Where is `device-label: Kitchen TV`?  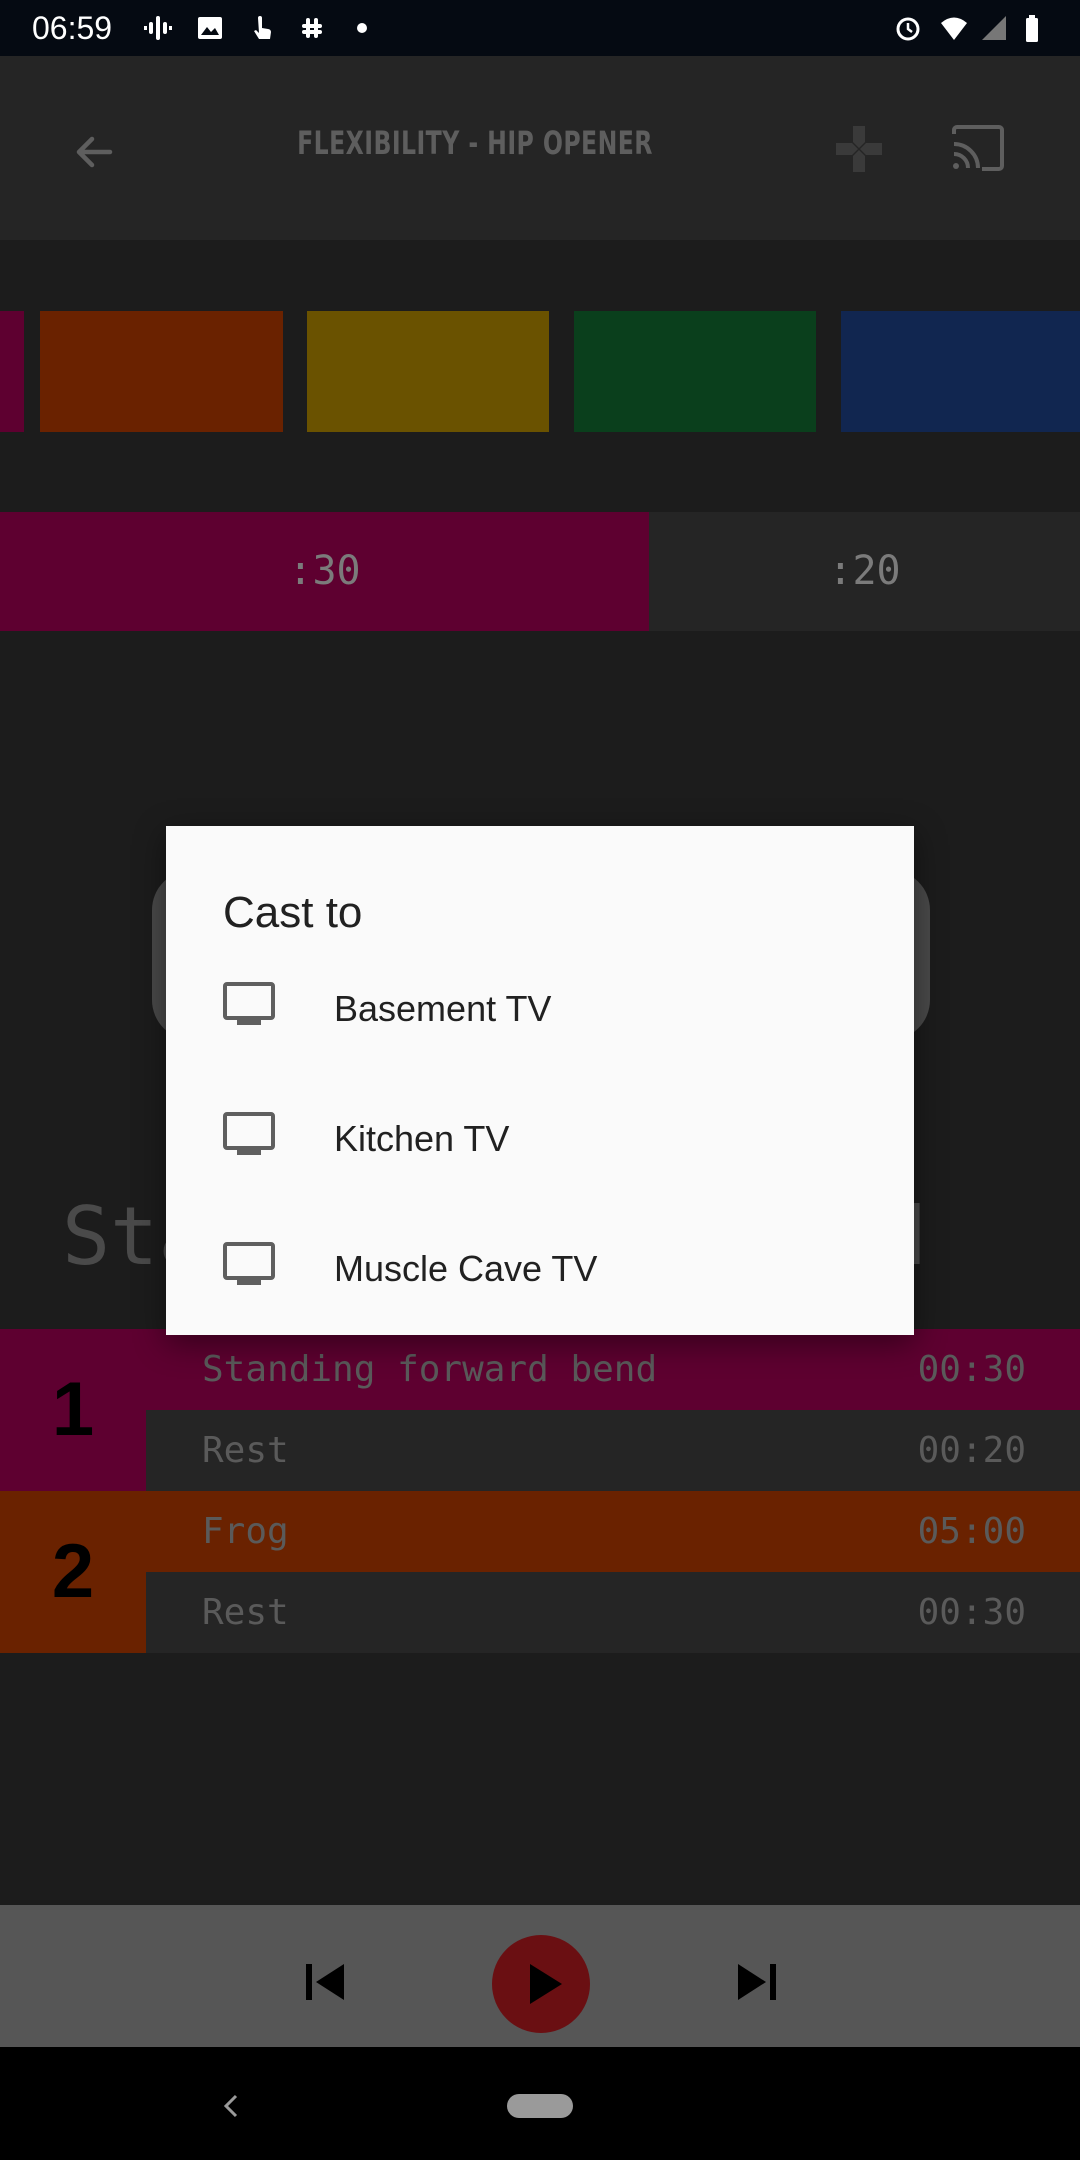 device-label: Kitchen TV is located at coordinates (422, 1138).